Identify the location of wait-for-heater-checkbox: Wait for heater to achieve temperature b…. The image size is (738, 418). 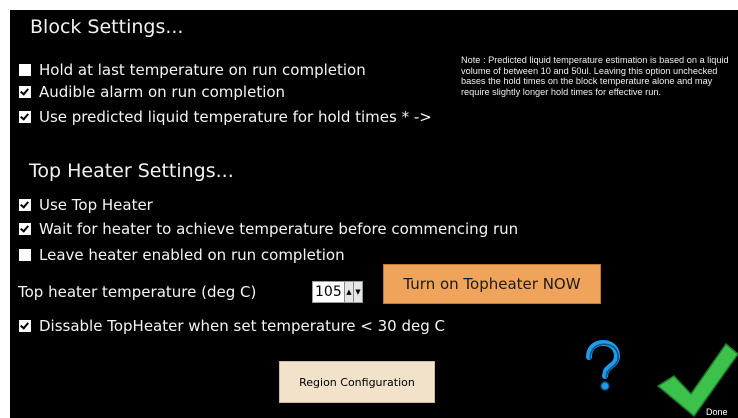
(268, 229).